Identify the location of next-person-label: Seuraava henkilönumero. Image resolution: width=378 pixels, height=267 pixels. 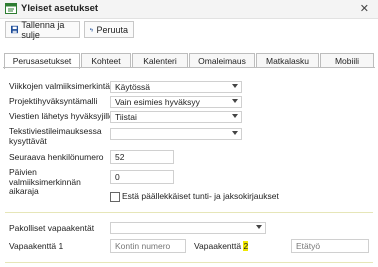
(56, 157).